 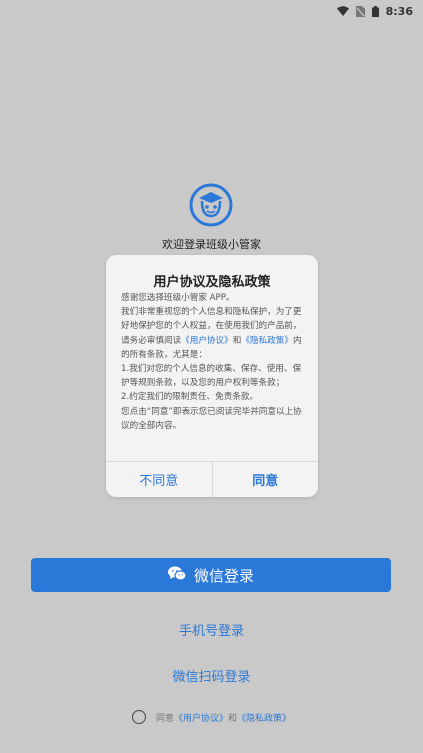 I want to click on status-time: 8:36, so click(x=399, y=11).